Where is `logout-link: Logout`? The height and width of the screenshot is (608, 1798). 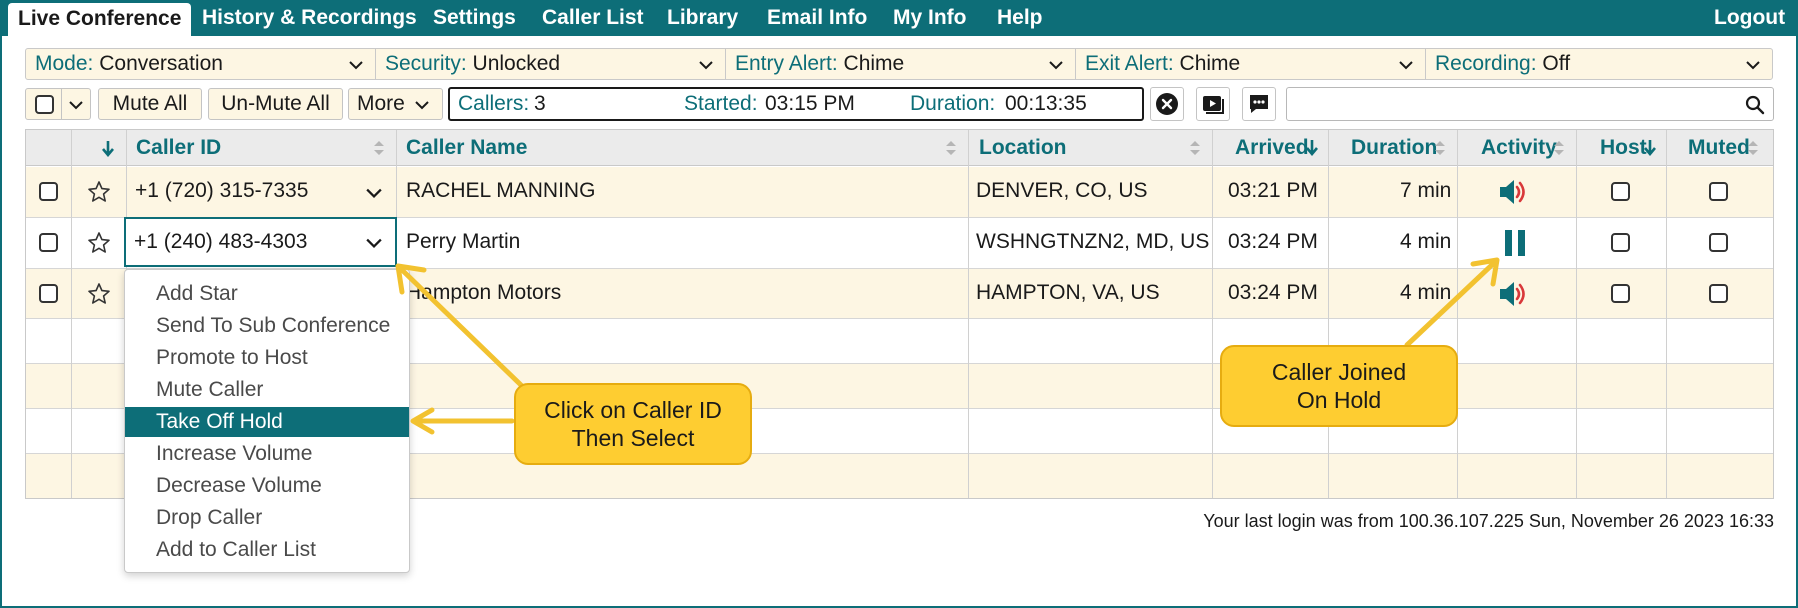 logout-link: Logout is located at coordinates (1749, 18).